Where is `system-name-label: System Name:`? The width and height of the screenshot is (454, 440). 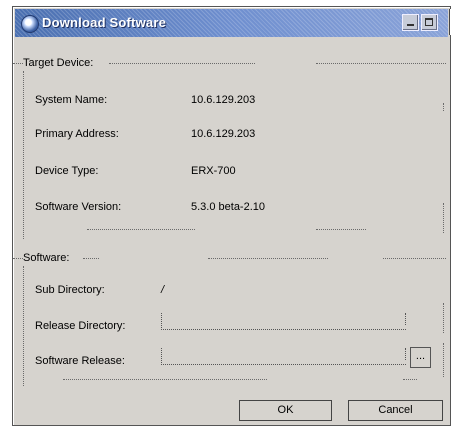
system-name-label: System Name: is located at coordinates (71, 100).